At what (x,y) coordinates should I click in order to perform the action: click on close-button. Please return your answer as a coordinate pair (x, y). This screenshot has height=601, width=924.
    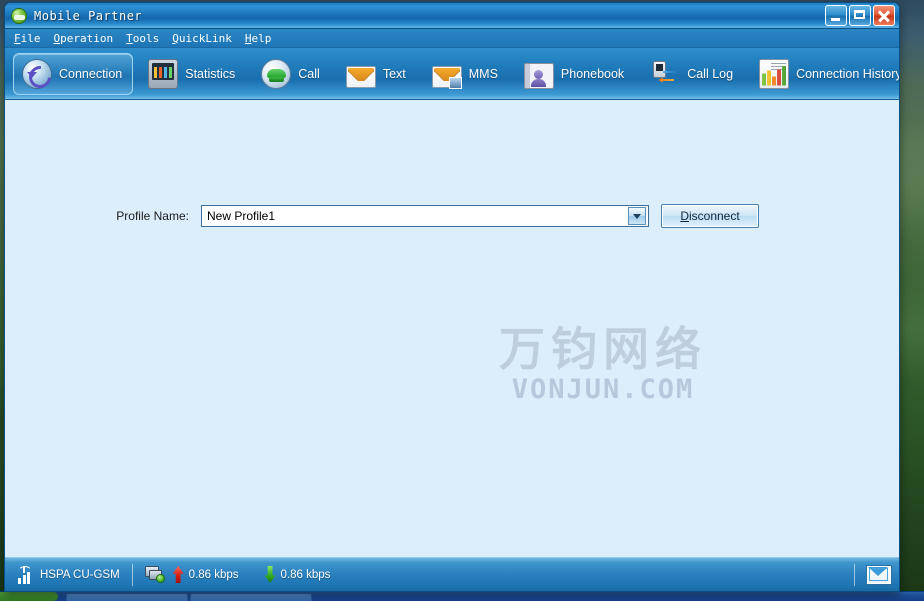
    Looking at the image, I should click on (884, 15).